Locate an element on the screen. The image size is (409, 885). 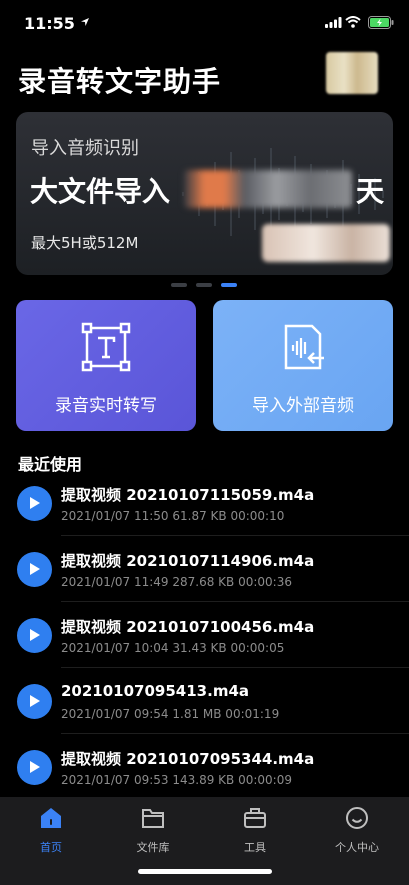
tab-library: 文件库 is located at coordinates (153, 830).